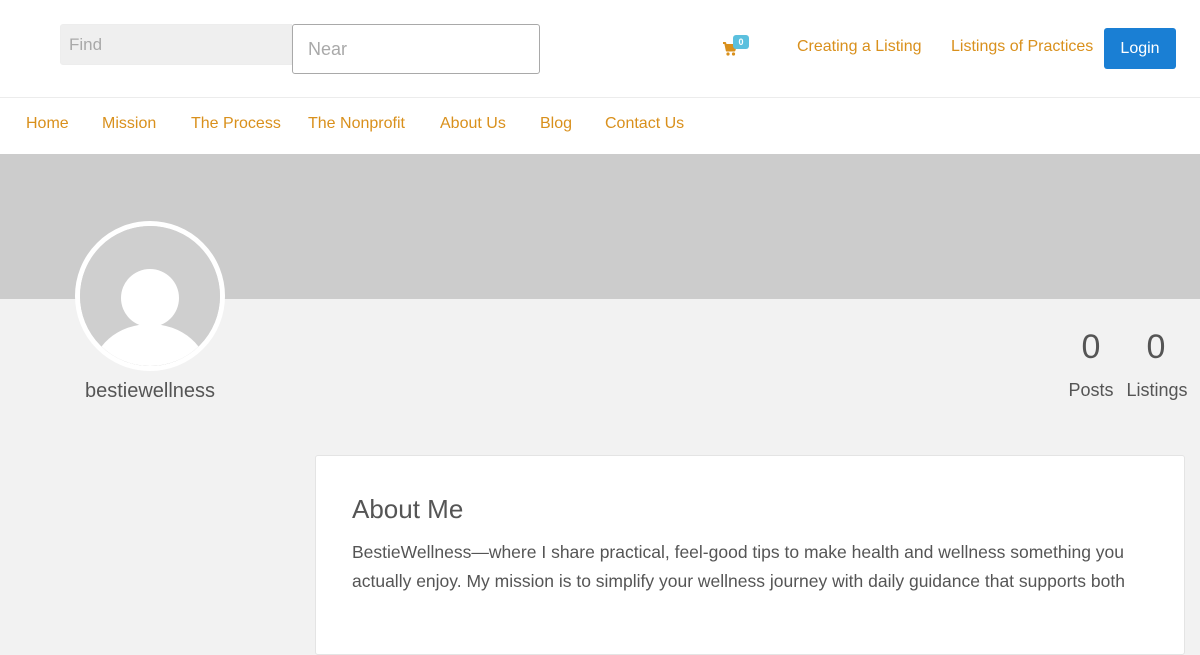  Describe the element at coordinates (473, 124) in the screenshot. I see `nav-about-us: About Us` at that location.